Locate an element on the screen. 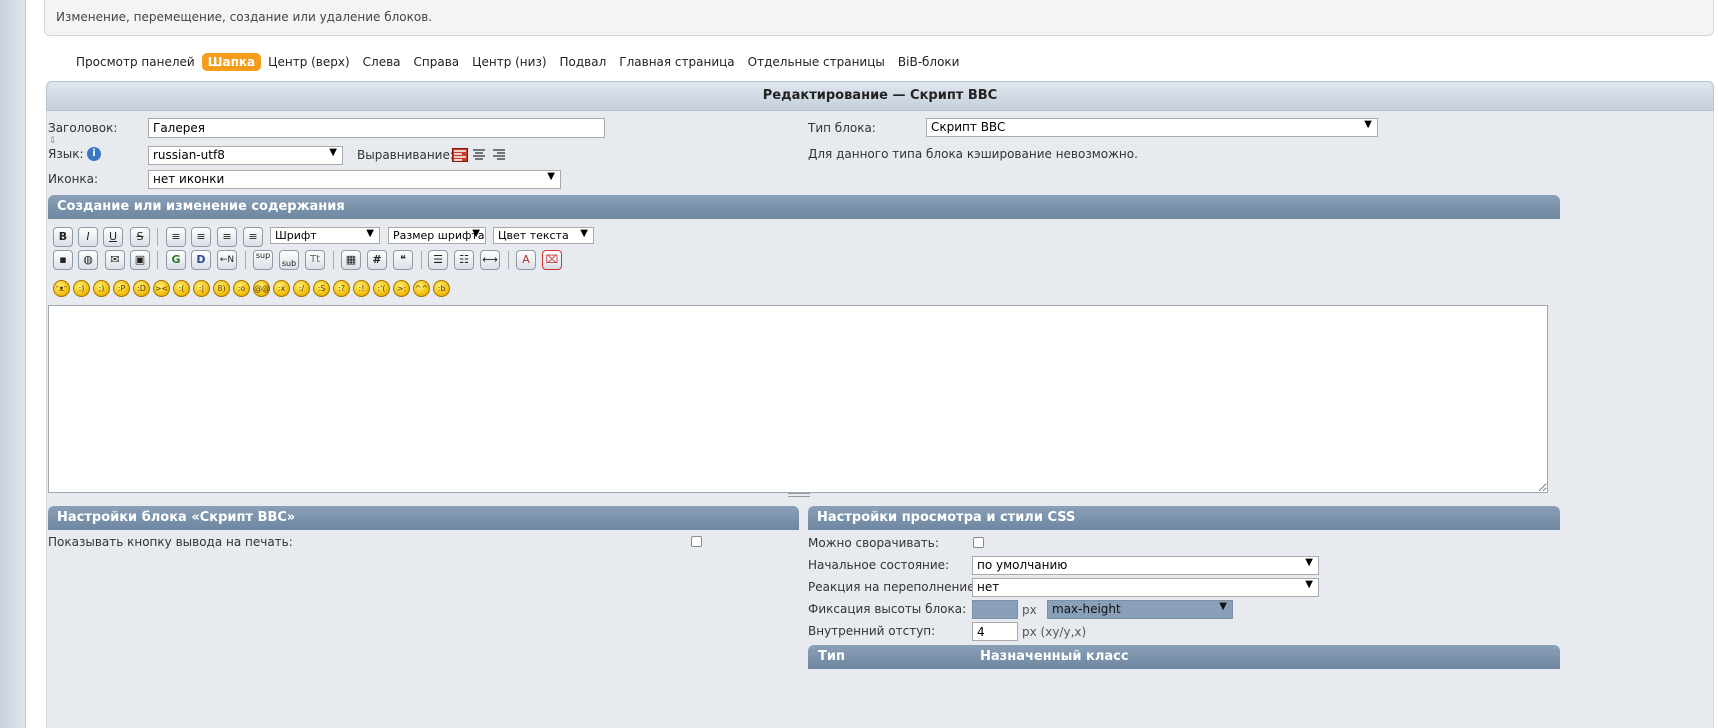 The height and width of the screenshot is (728, 1718). quote-icon: ❝ is located at coordinates (403, 260).